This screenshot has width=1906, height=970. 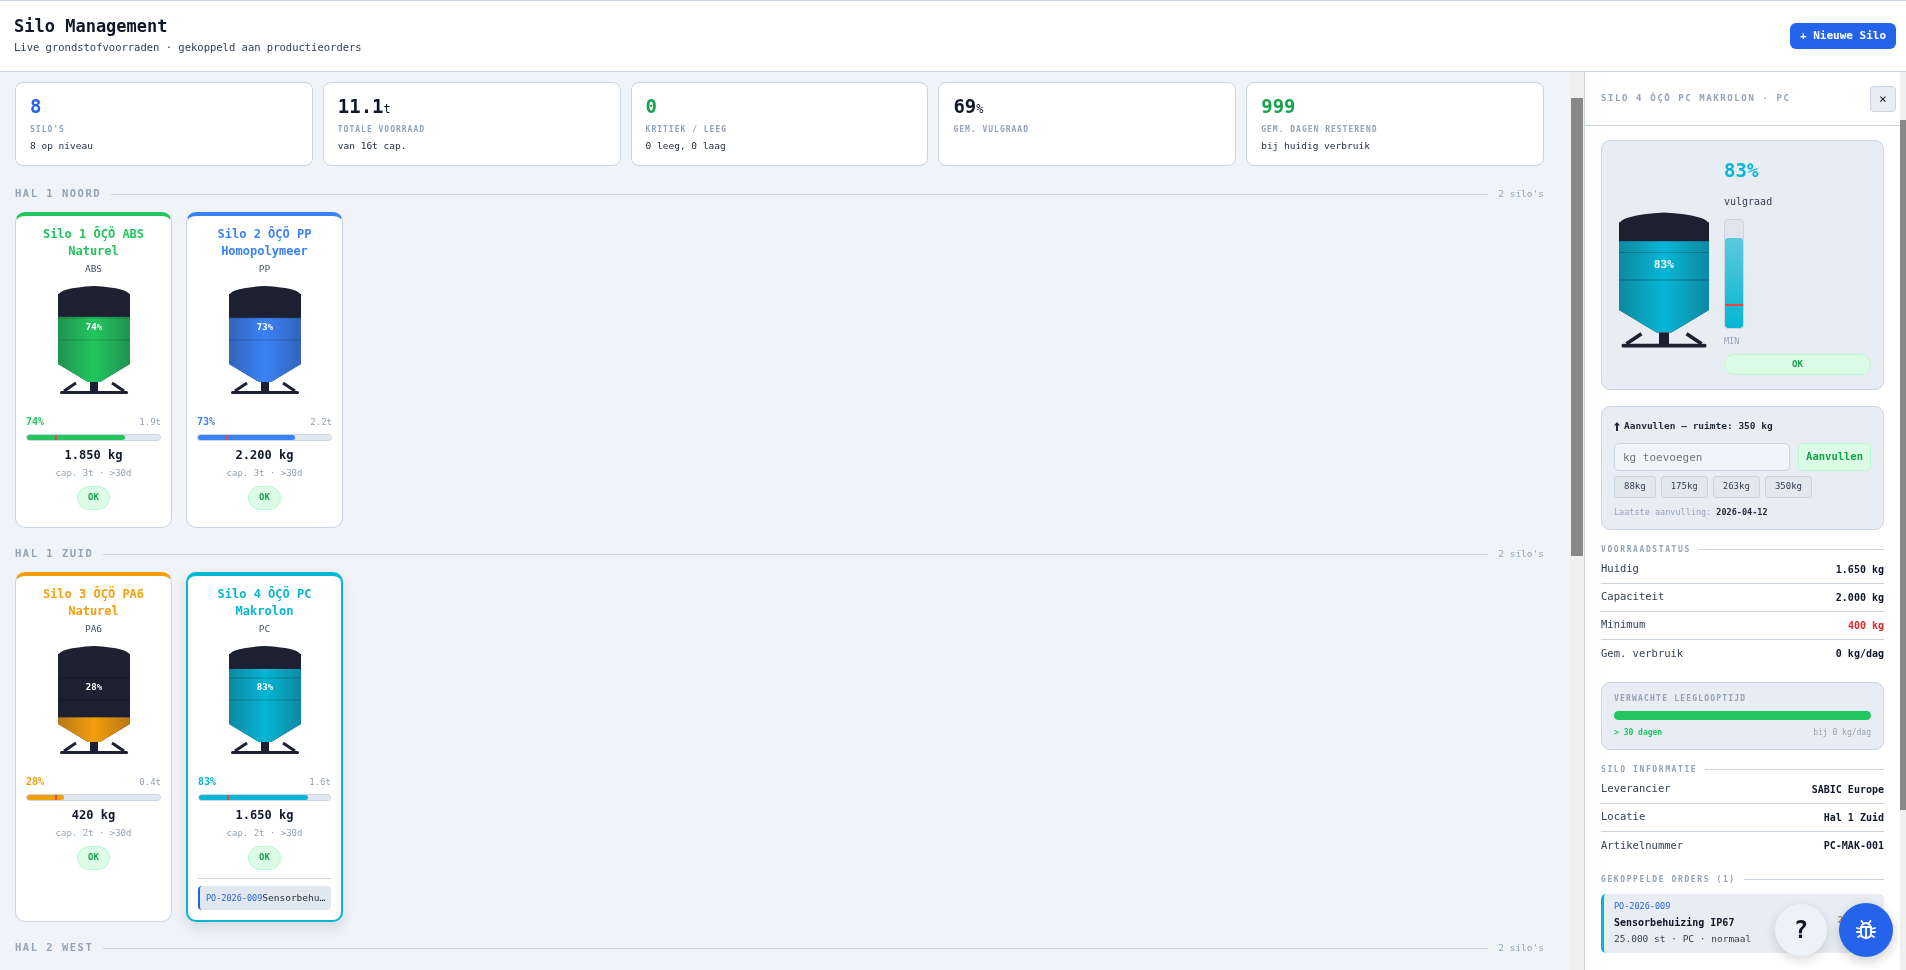 I want to click on stat-label: SILO'S, so click(x=48, y=129).